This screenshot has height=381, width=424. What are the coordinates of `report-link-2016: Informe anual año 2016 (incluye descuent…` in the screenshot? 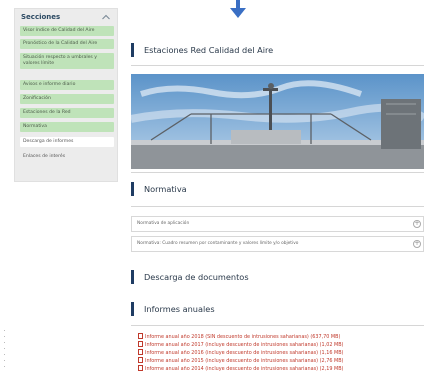 It's located at (281, 352).